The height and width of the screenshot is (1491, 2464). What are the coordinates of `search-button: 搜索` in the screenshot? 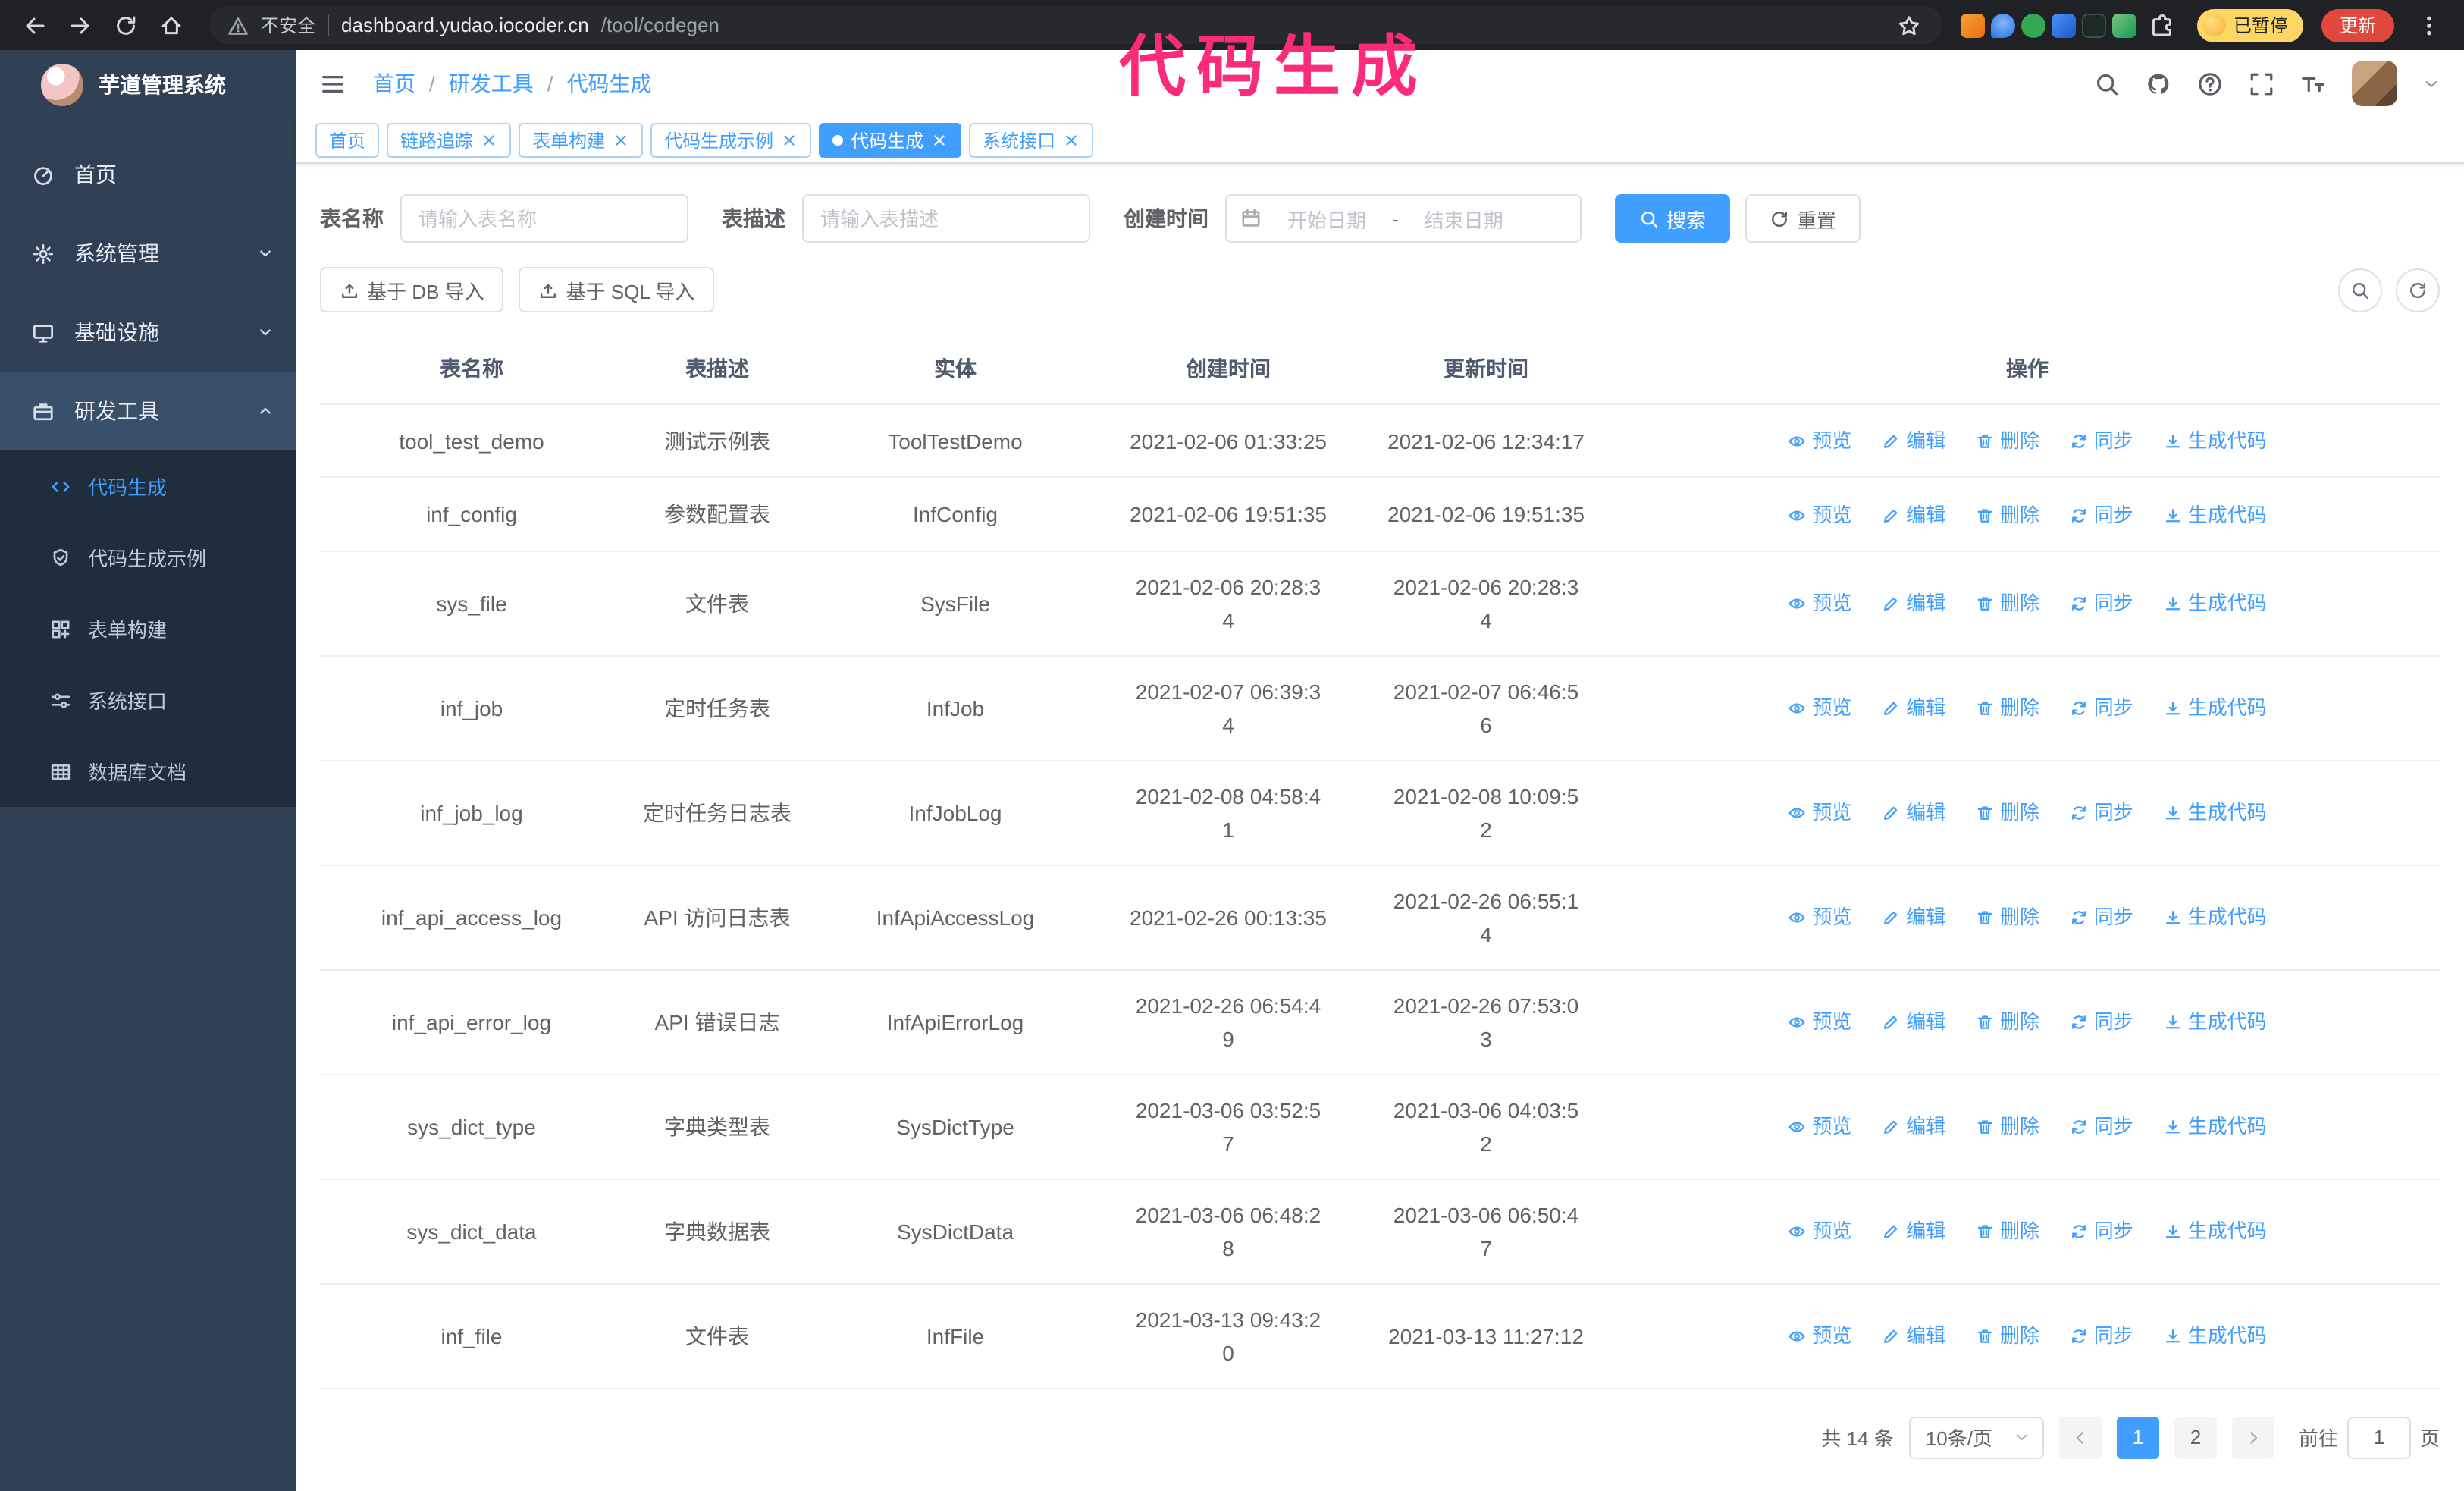 It's located at (1673, 218).